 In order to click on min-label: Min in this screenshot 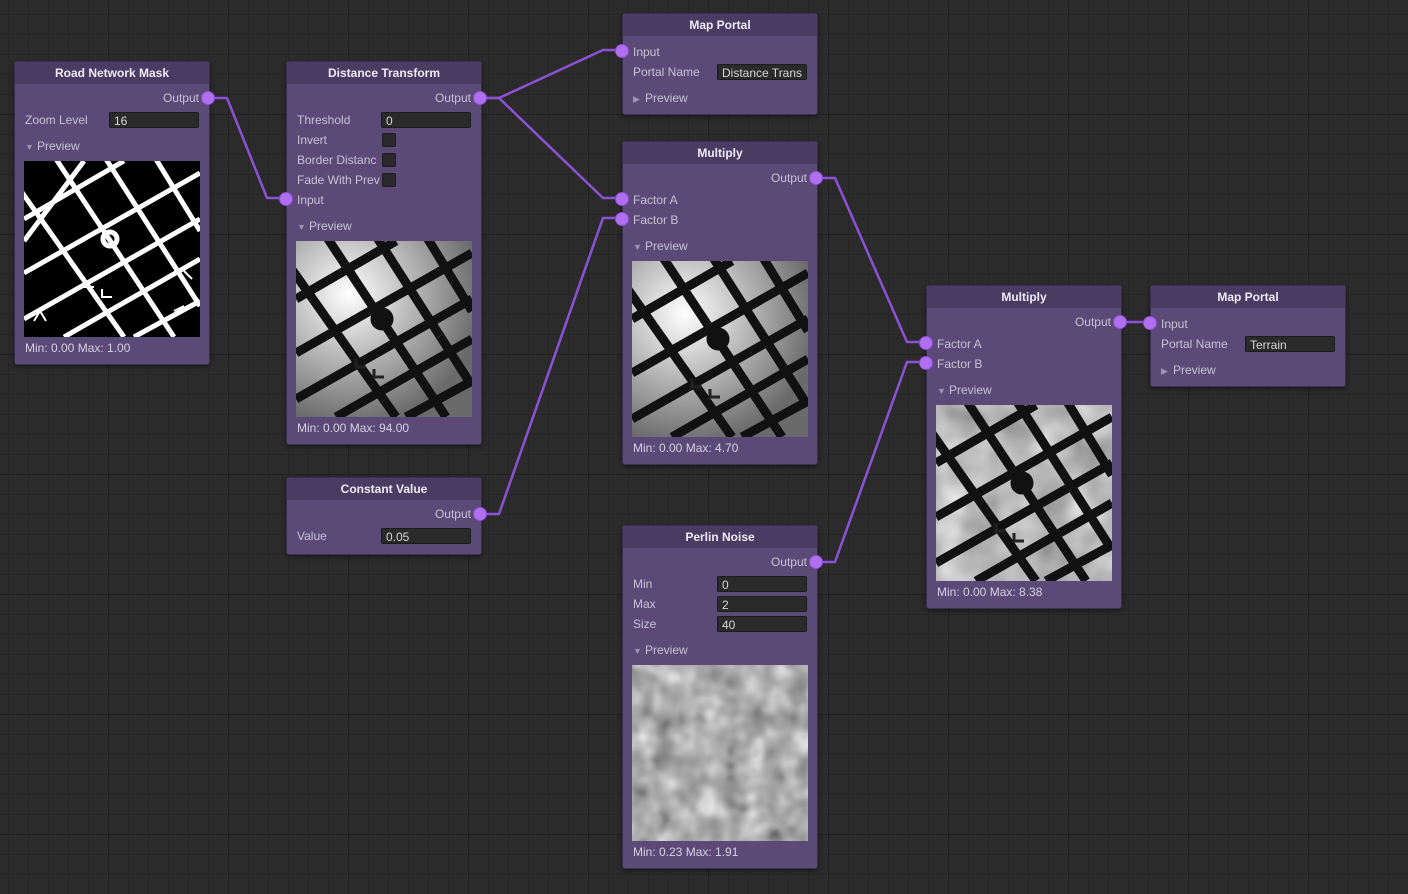, I will do `click(643, 584)`.